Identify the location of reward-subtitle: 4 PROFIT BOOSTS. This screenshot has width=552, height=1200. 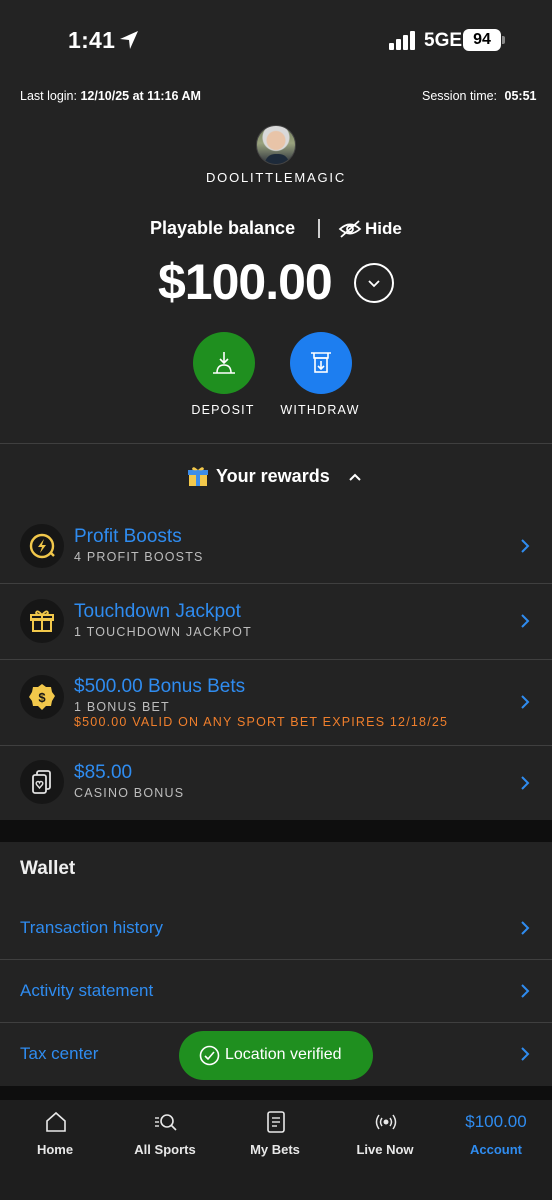
(139, 557).